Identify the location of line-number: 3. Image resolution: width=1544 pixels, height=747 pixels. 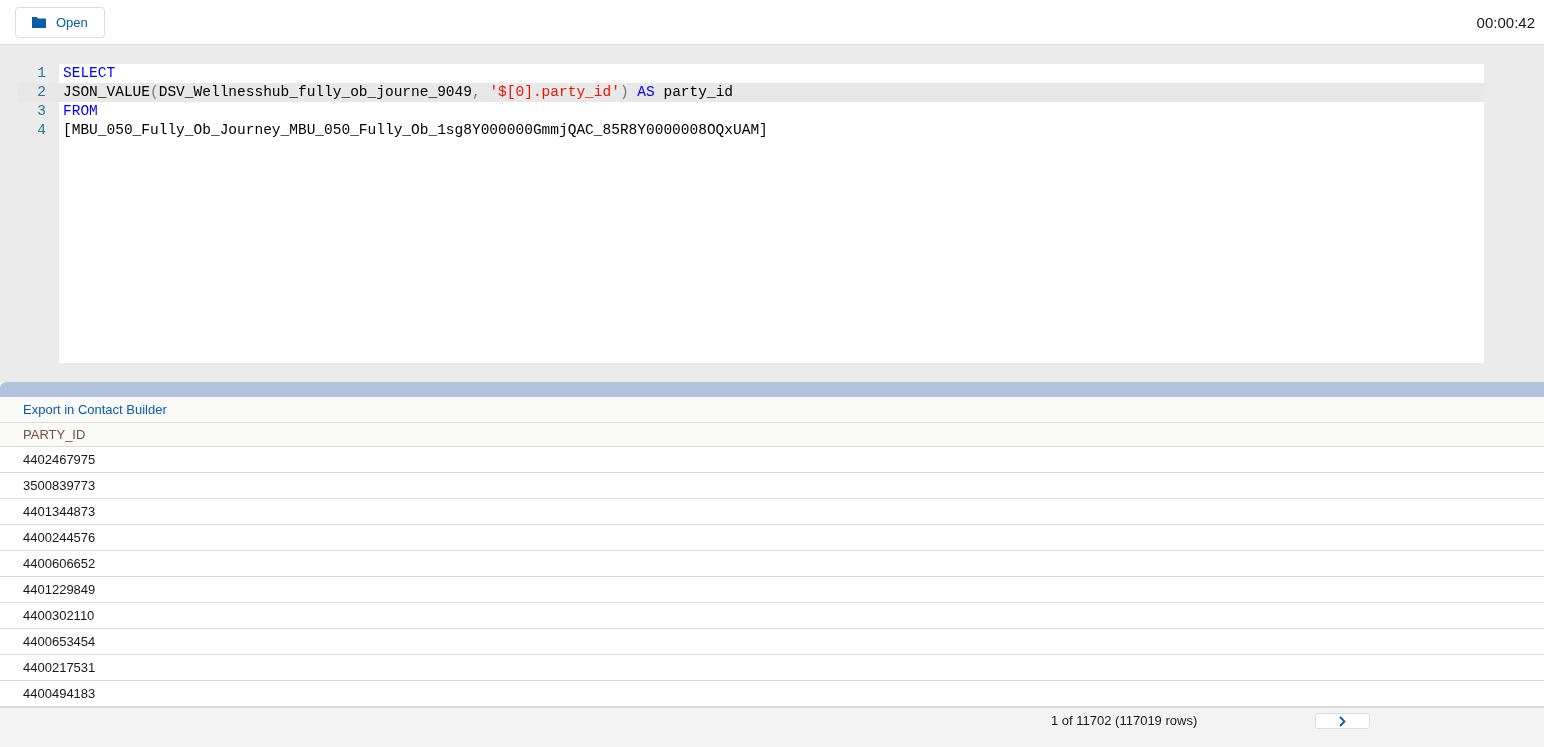
(41, 111).